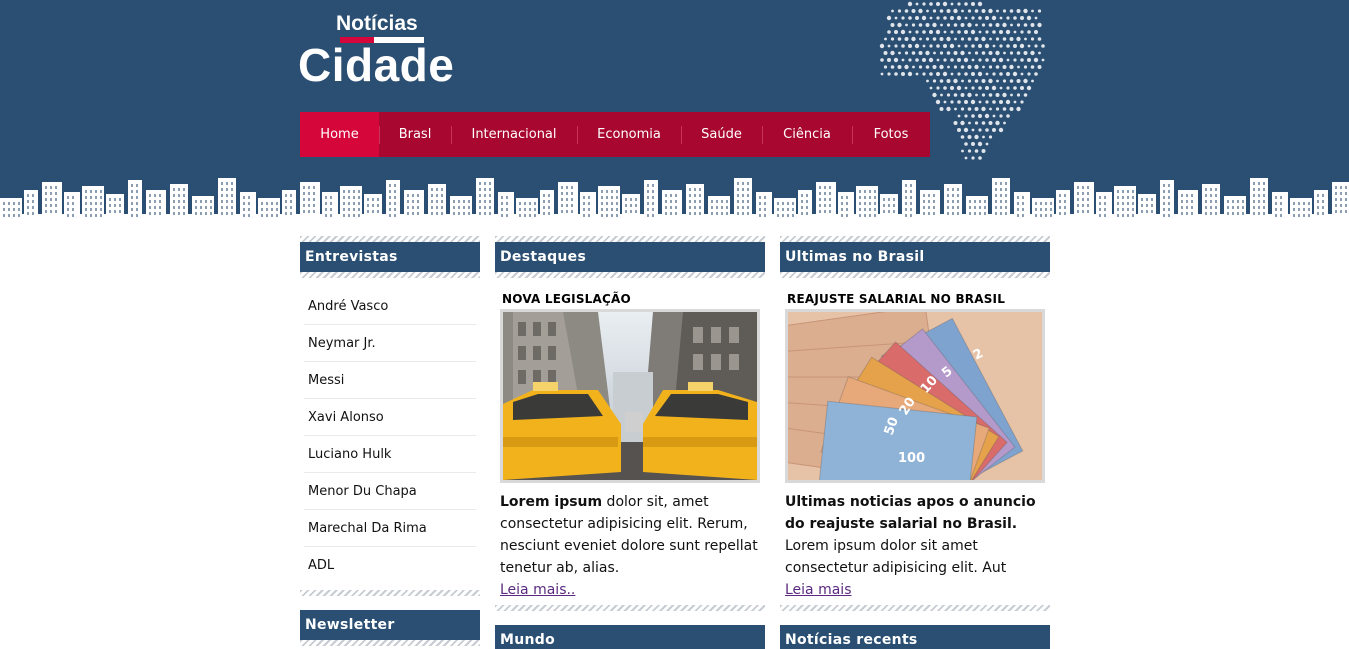  What do you see at coordinates (918, 299) in the screenshot?
I see `article-headline: REAJUSTE SALARIAL NO BRASIL` at bounding box center [918, 299].